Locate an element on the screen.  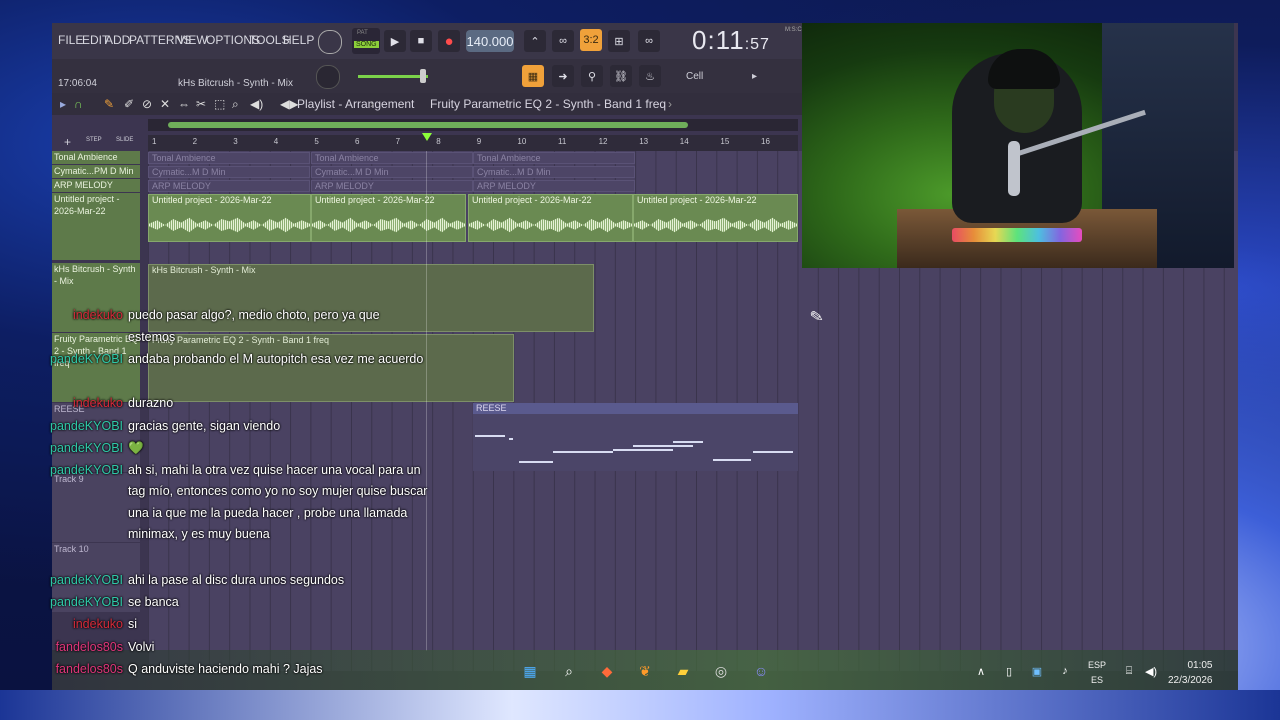
track-header: Cymatic...PM D Min is located at coordinates (96, 171).